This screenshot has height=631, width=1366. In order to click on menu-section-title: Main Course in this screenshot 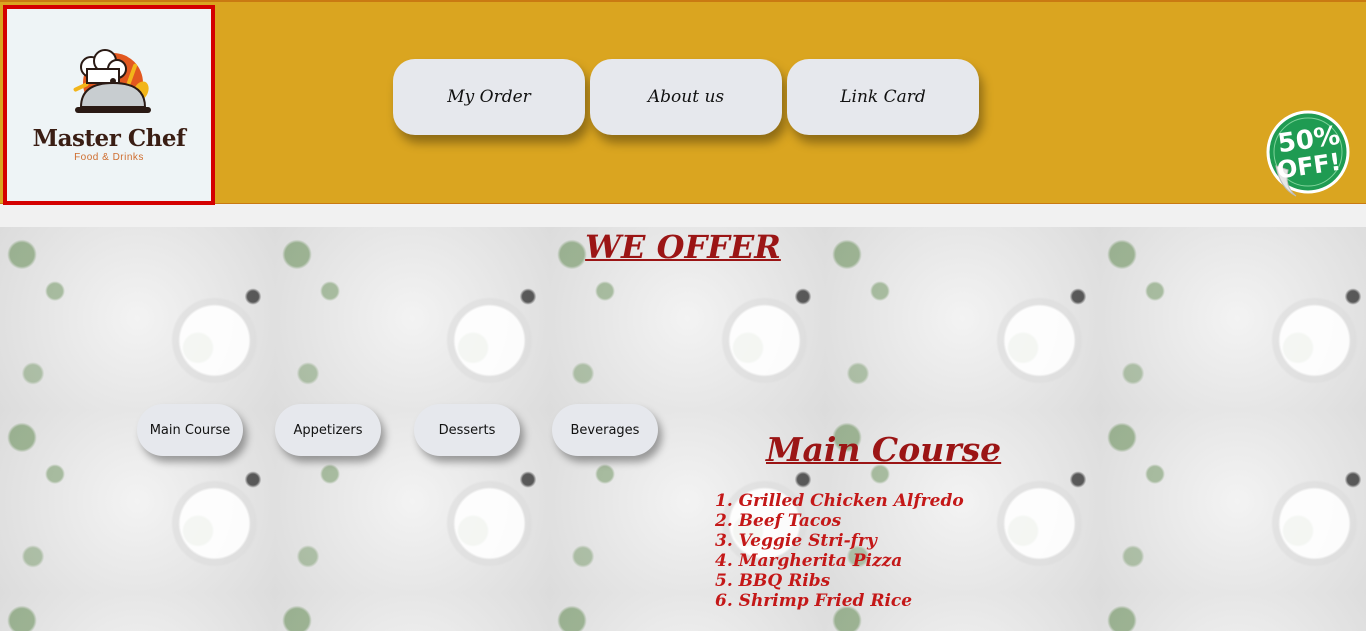, I will do `click(884, 449)`.